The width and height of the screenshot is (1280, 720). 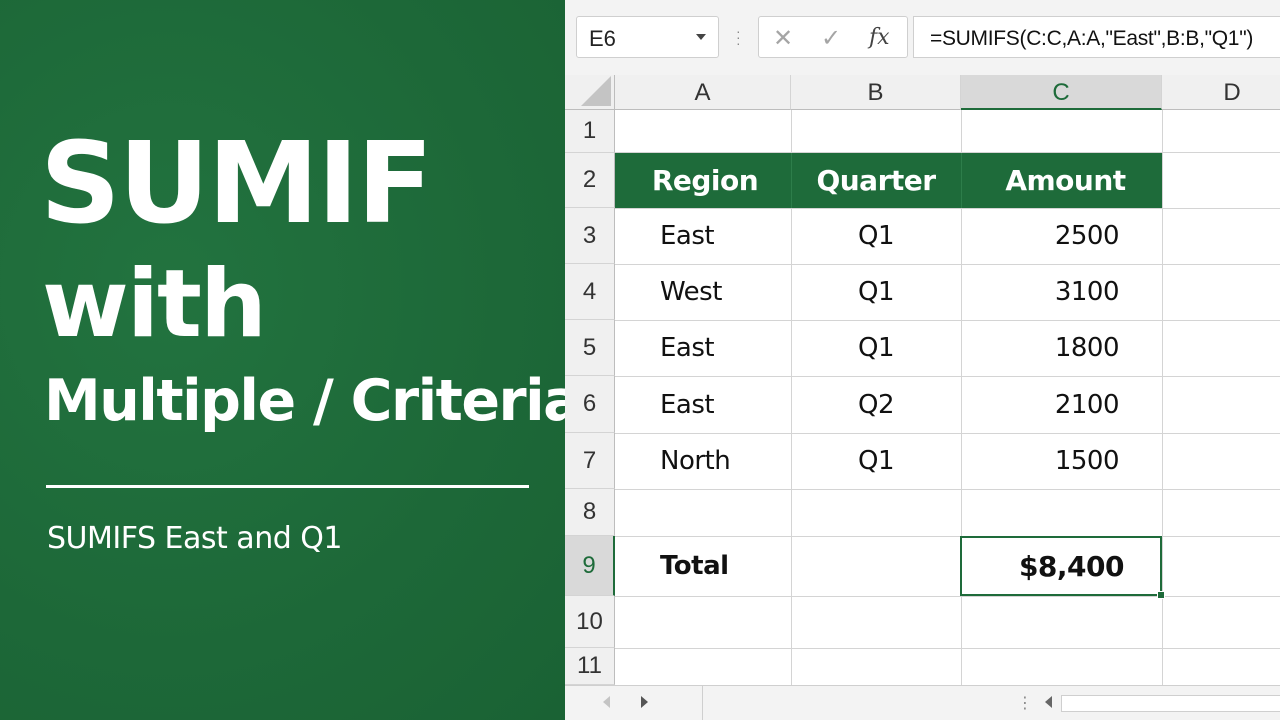 I want to click on row-header-3: 3, so click(x=590, y=236).